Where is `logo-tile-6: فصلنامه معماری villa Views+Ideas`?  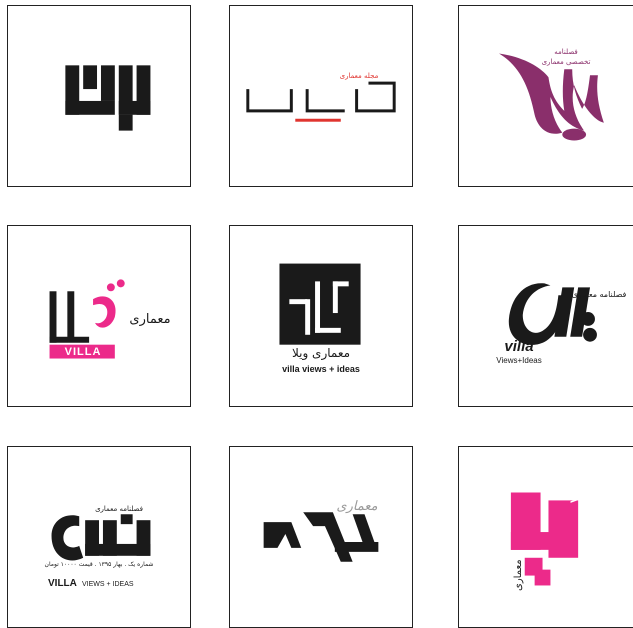 logo-tile-6: فصلنامه معماری villa Views+Ideas is located at coordinates (545, 316).